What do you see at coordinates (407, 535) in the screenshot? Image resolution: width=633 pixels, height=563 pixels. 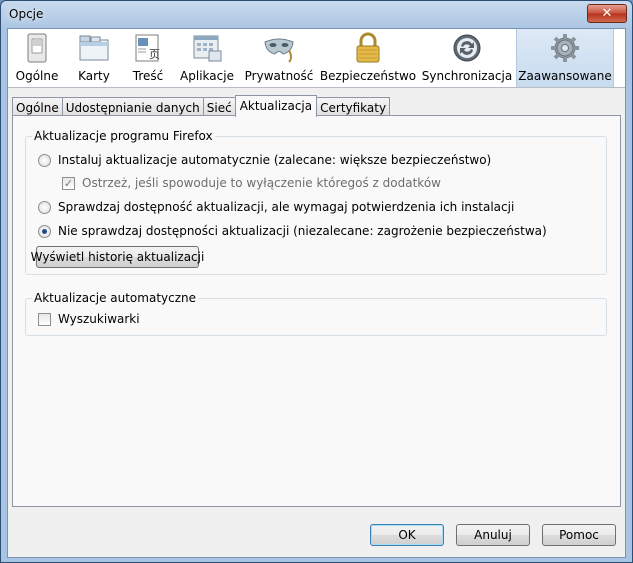 I see `ok-button: OK` at bounding box center [407, 535].